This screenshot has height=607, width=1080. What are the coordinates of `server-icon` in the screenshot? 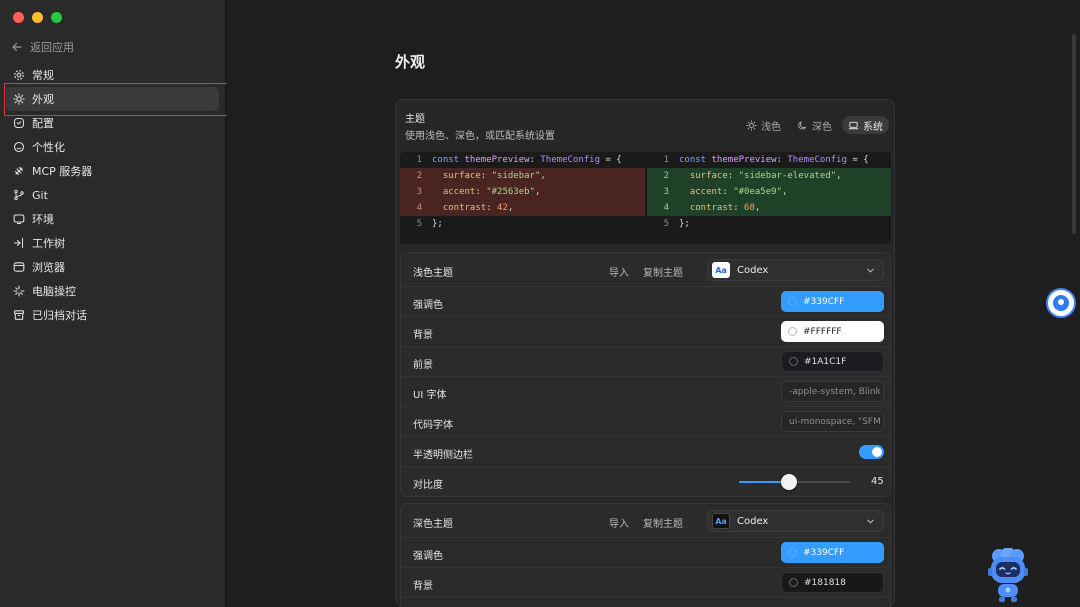 It's located at (18, 171).